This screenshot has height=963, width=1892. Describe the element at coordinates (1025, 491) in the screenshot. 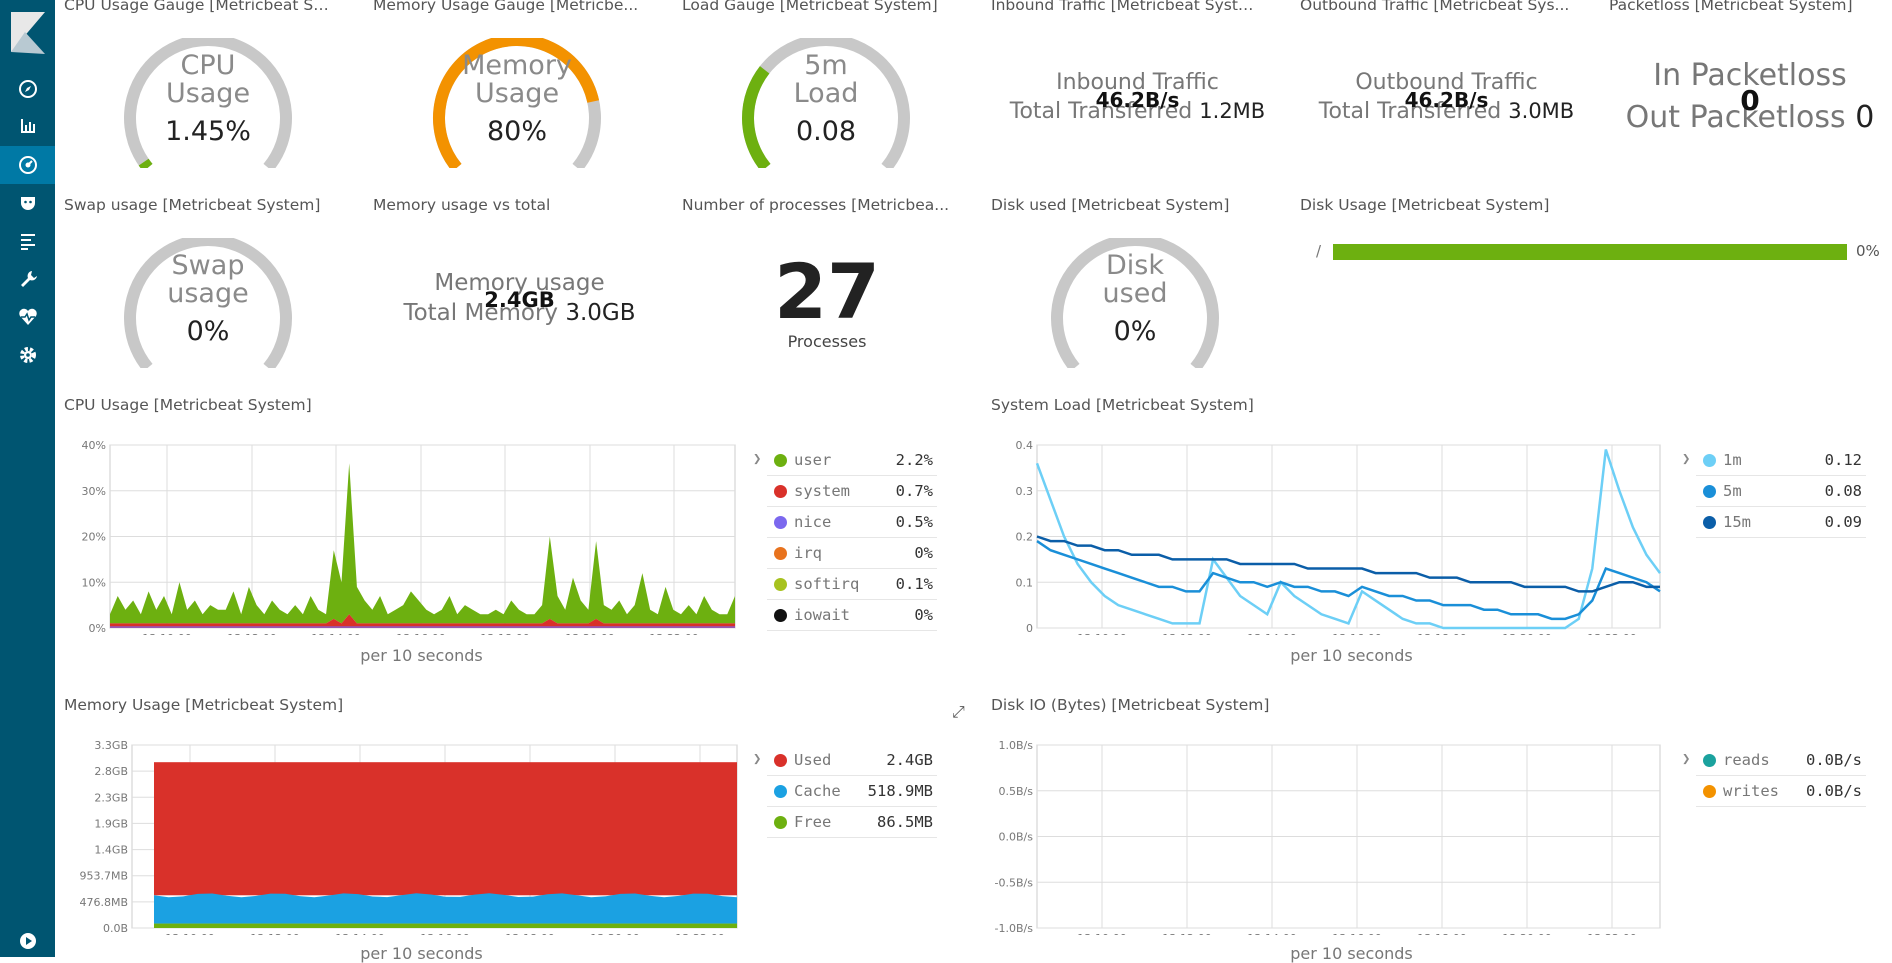

I see `y-tick-label: 0.3` at that location.